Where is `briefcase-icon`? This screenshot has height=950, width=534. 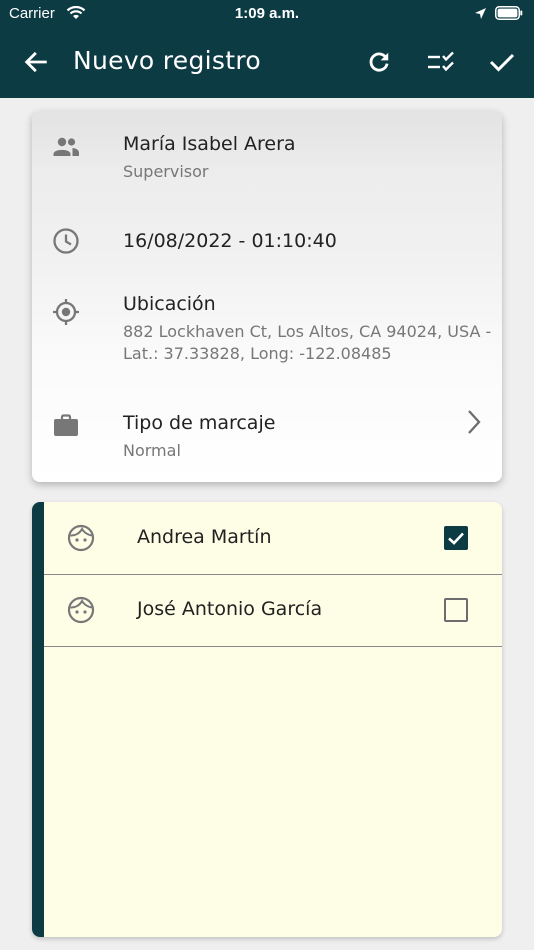 briefcase-icon is located at coordinates (66, 425).